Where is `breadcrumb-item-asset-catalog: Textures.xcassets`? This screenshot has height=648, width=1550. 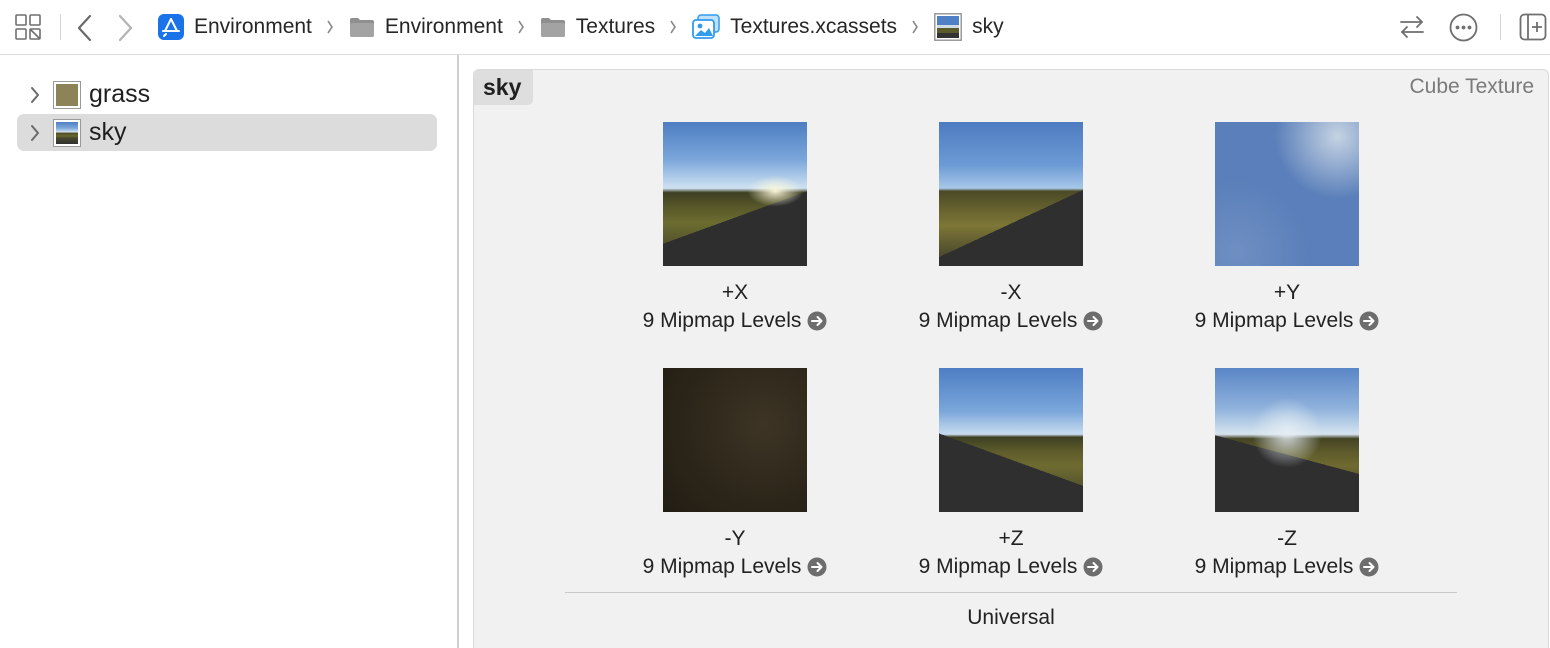 breadcrumb-item-asset-catalog: Textures.xcassets is located at coordinates (794, 27).